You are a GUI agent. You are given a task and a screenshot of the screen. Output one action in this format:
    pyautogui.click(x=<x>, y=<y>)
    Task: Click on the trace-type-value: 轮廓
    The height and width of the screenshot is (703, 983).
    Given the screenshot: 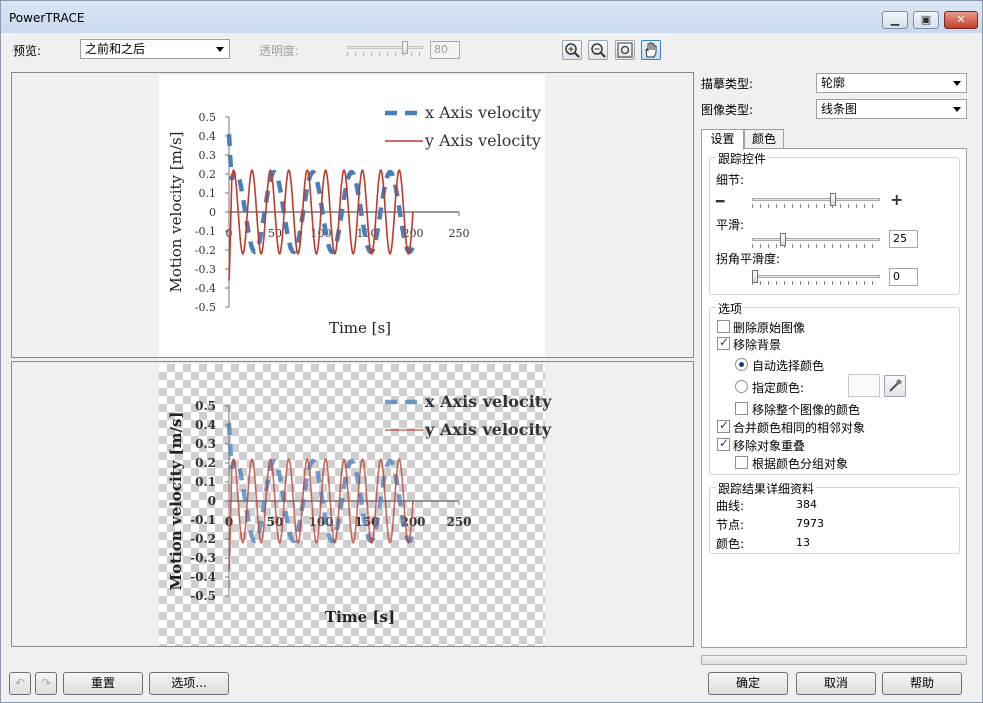 What is the action you would take?
    pyautogui.click(x=833, y=83)
    